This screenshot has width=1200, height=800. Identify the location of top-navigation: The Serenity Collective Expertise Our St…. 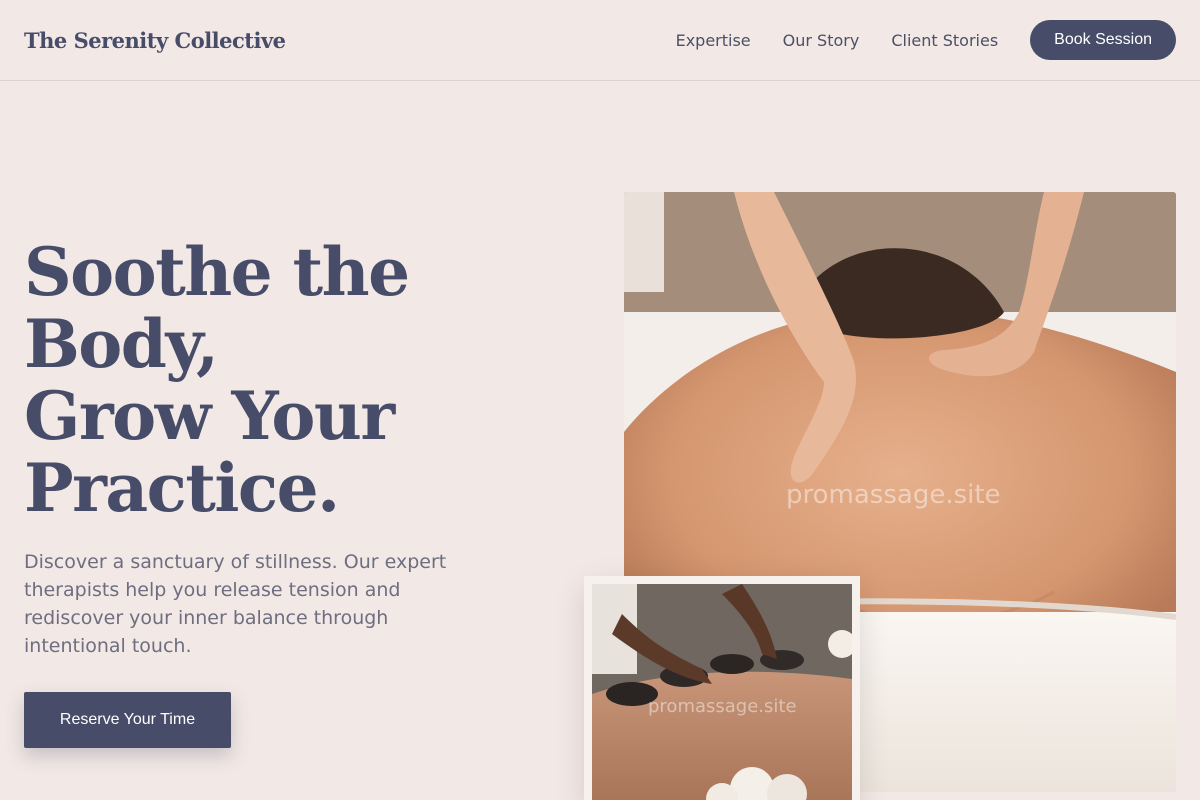
(600, 40).